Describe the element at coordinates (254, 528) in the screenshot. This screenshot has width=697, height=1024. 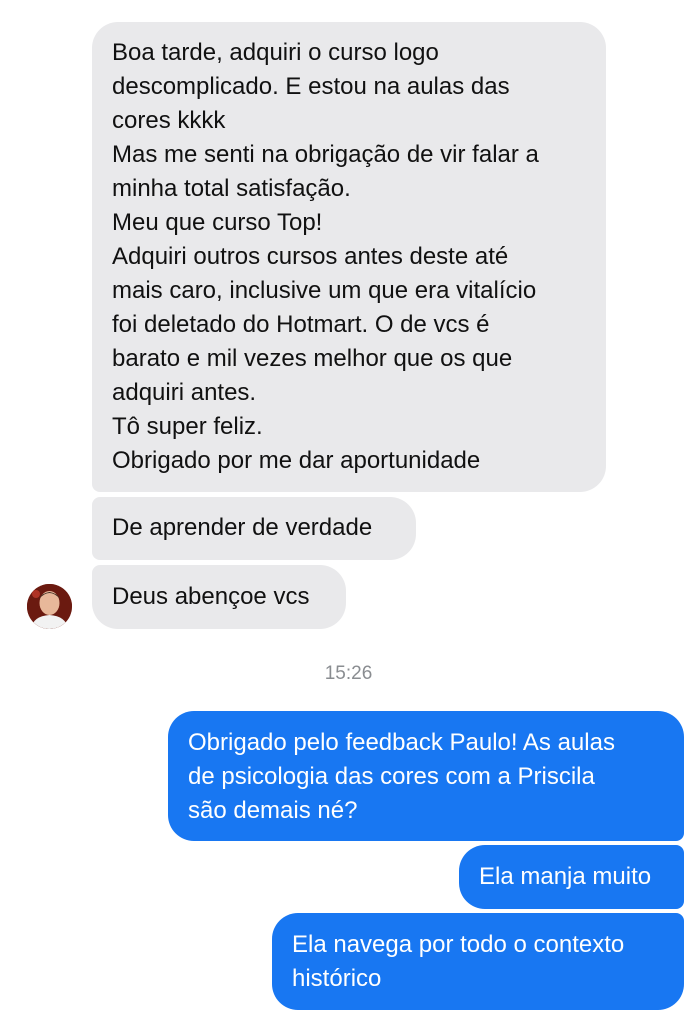
I see `incoming-message: De aprender de verdade` at that location.